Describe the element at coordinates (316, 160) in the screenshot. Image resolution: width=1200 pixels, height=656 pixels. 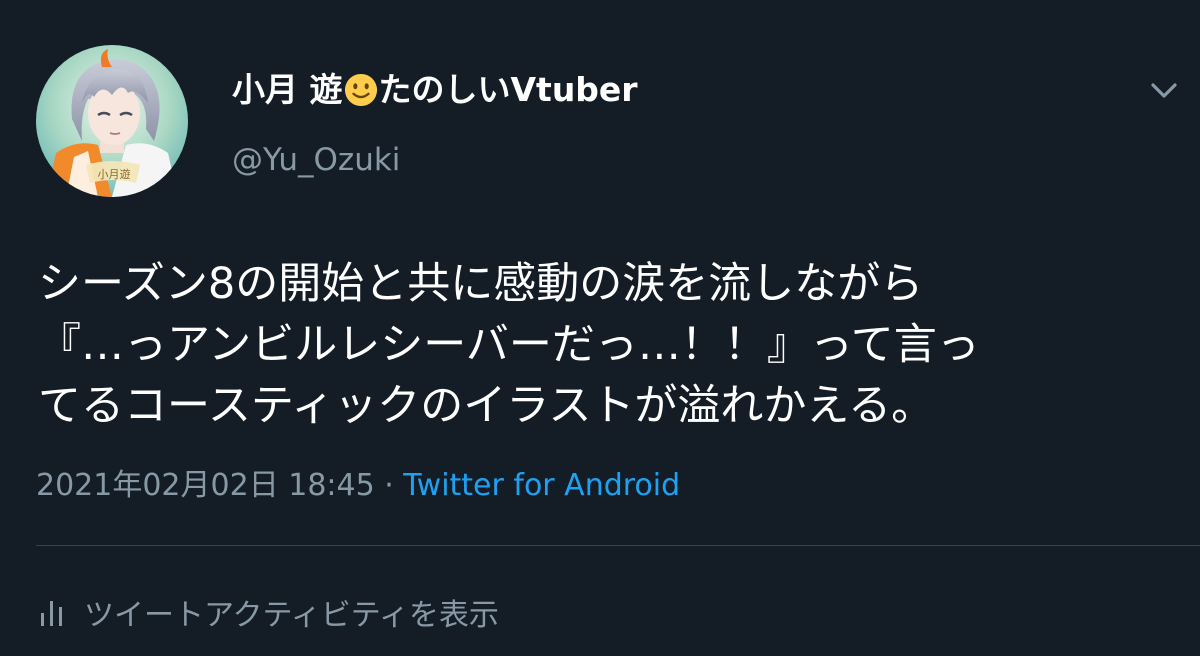
I see `user-handle: @Yu_Ozuki` at that location.